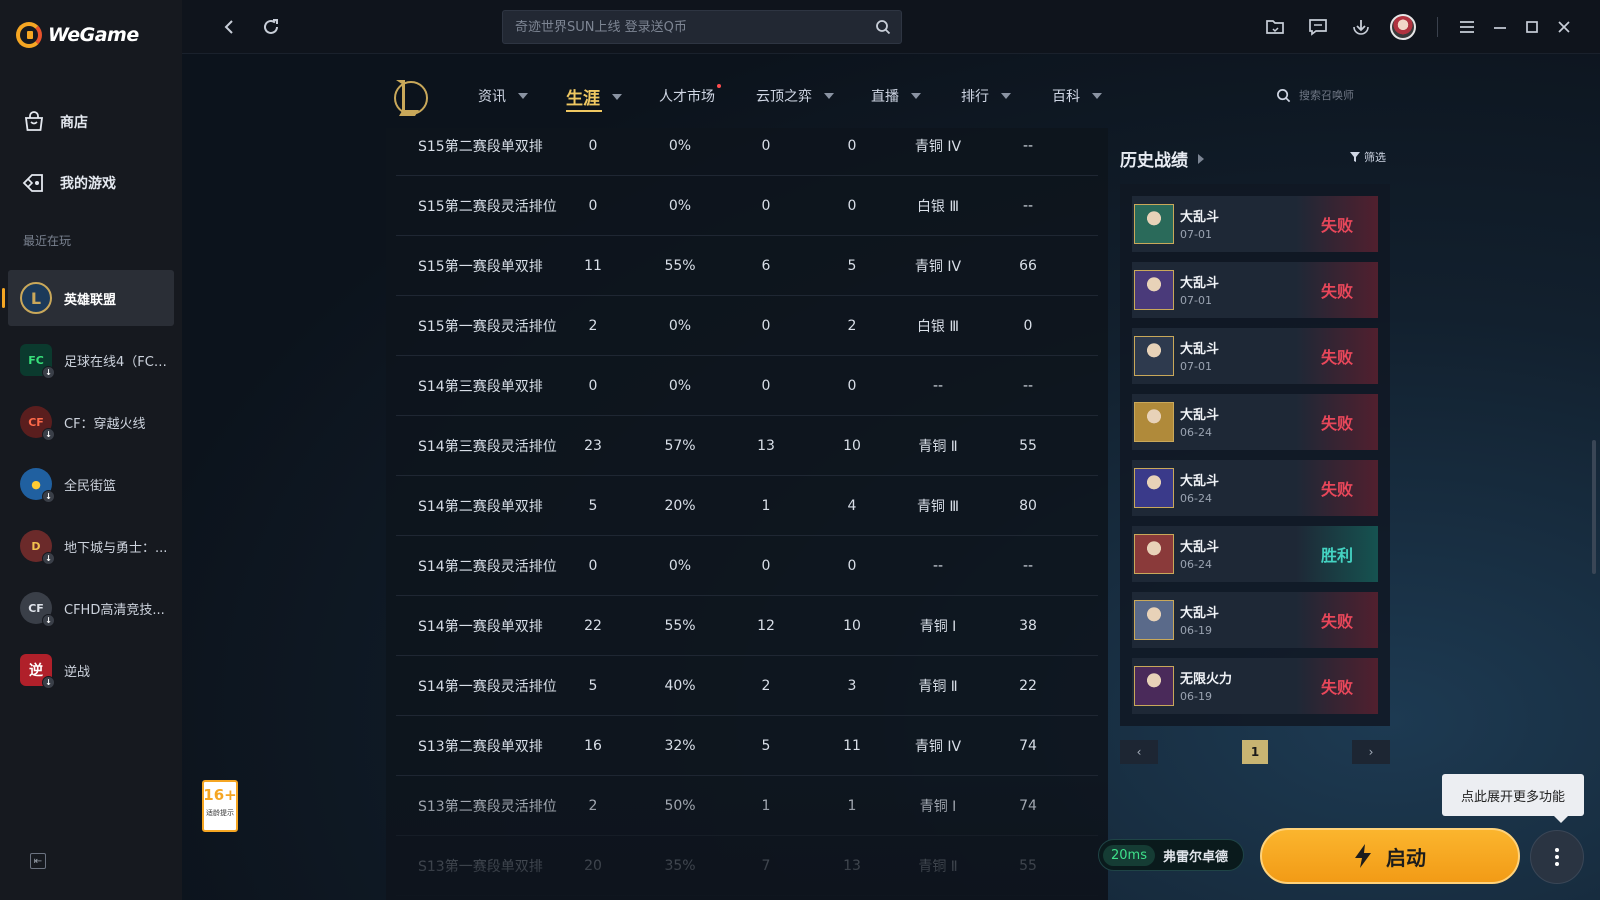 The height and width of the screenshot is (900, 1600). What do you see at coordinates (1467, 27) in the screenshot?
I see `menu-button` at bounding box center [1467, 27].